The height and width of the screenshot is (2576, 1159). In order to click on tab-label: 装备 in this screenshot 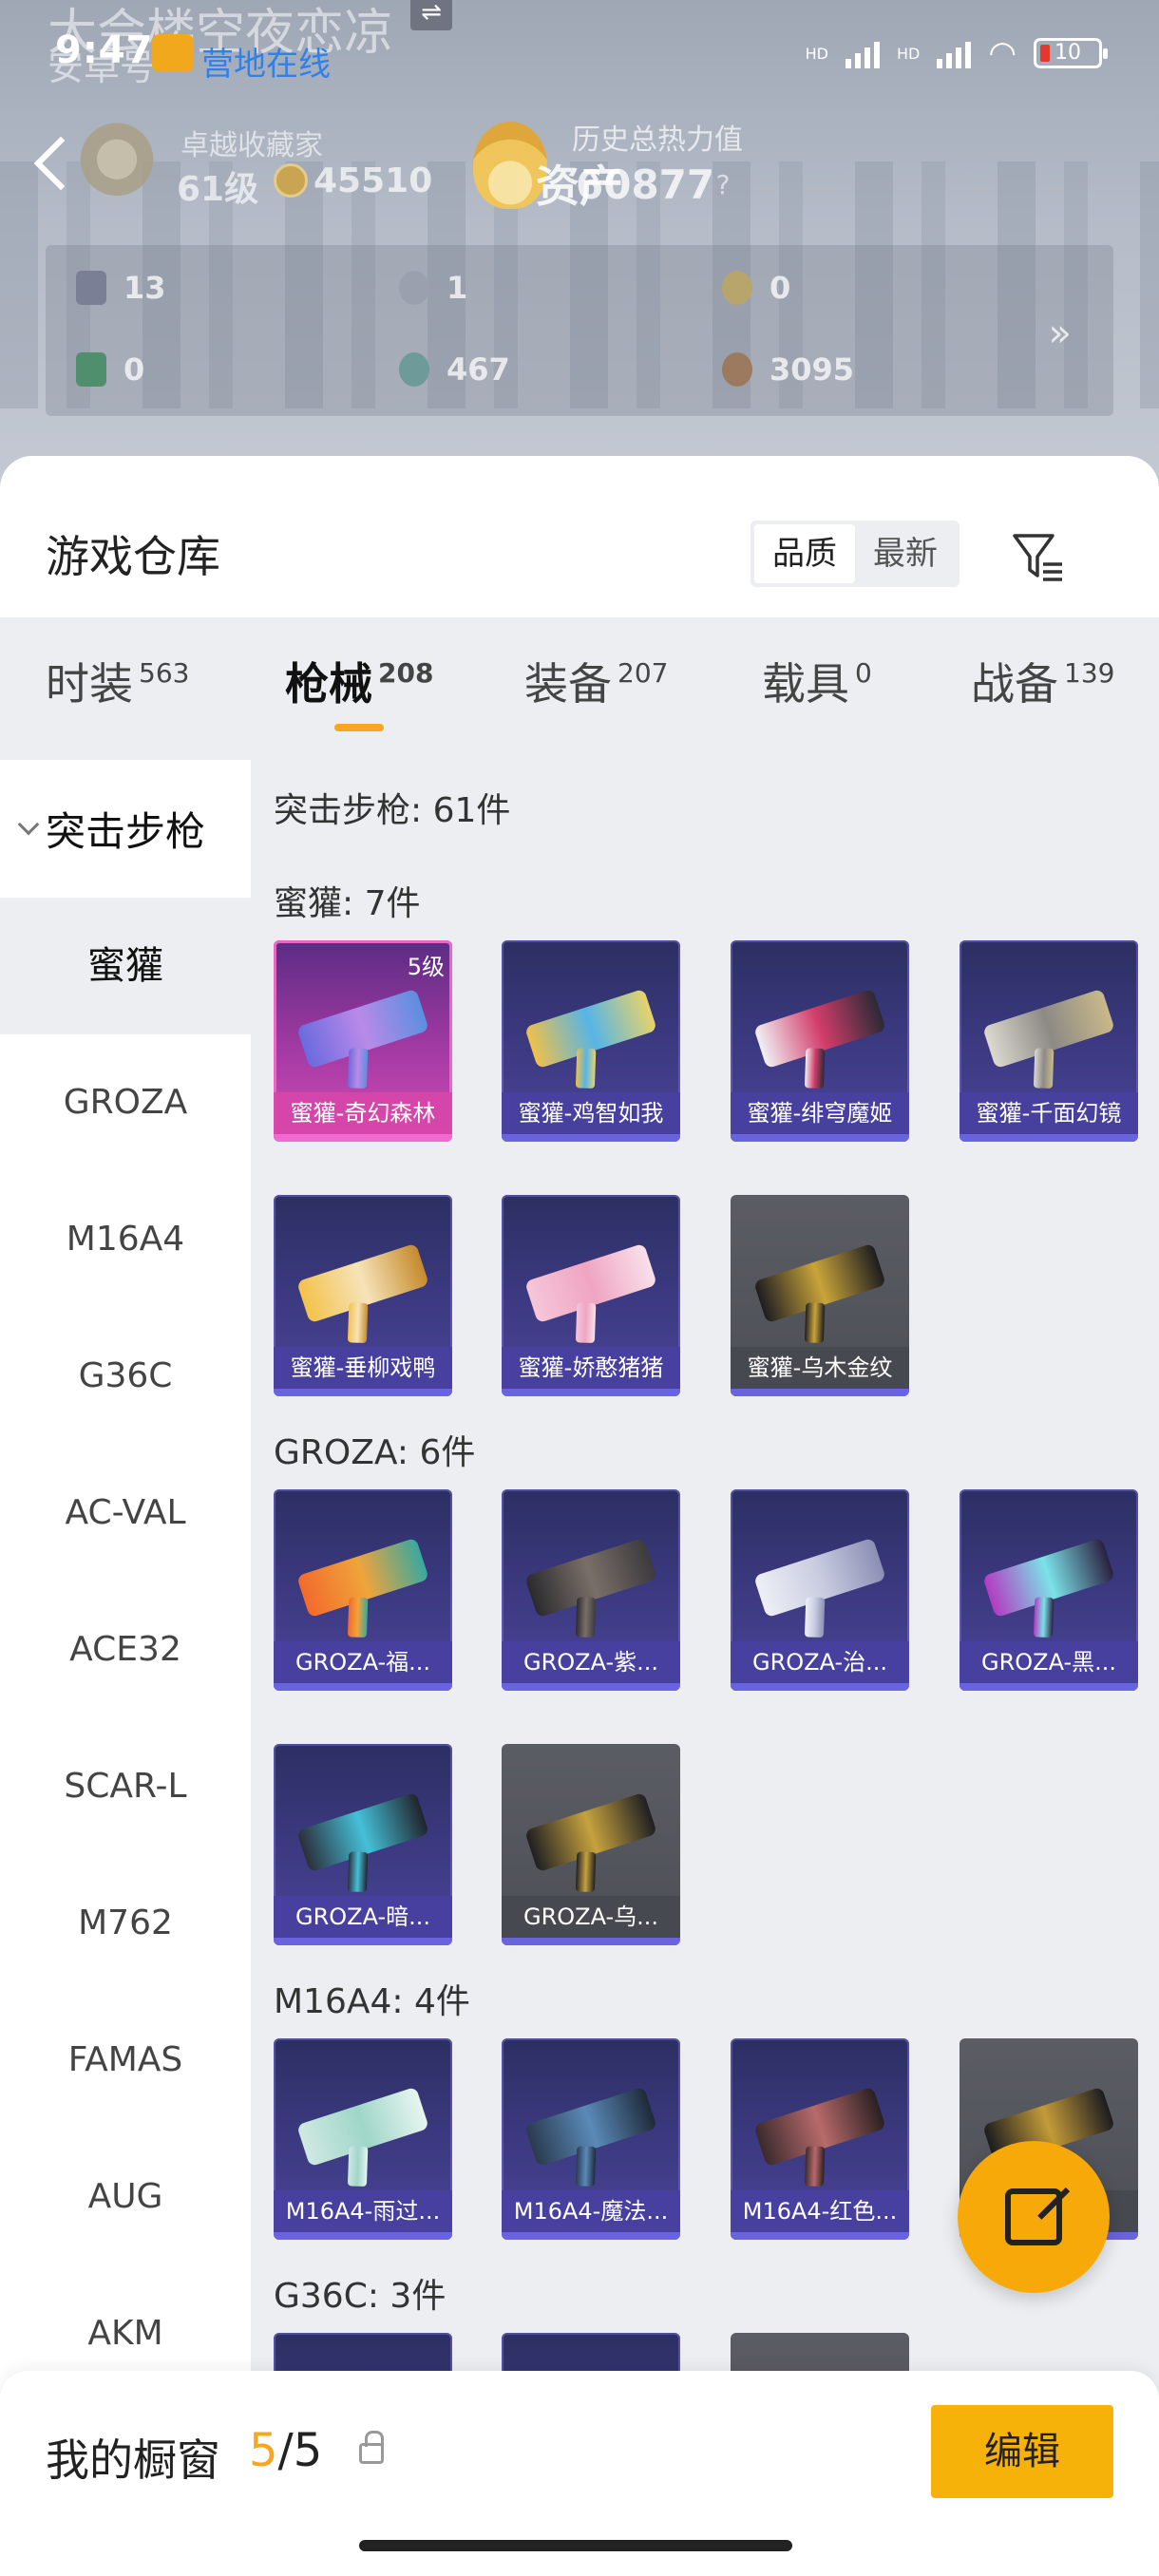, I will do `click(568, 684)`.